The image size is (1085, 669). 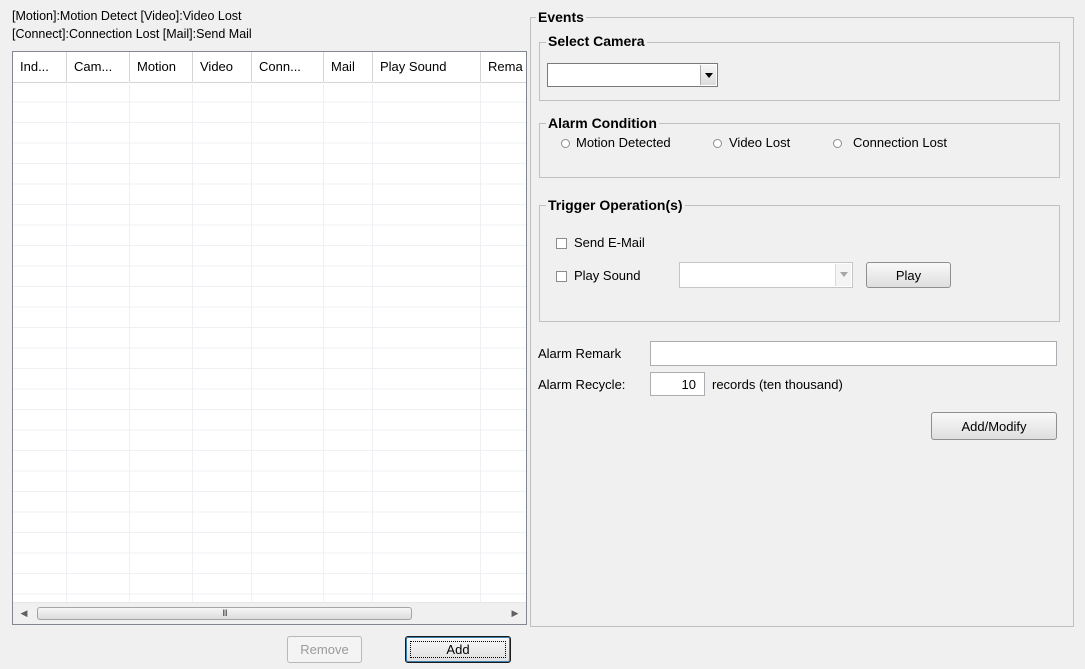 I want to click on column-header-mail: Mail, so click(x=348, y=67).